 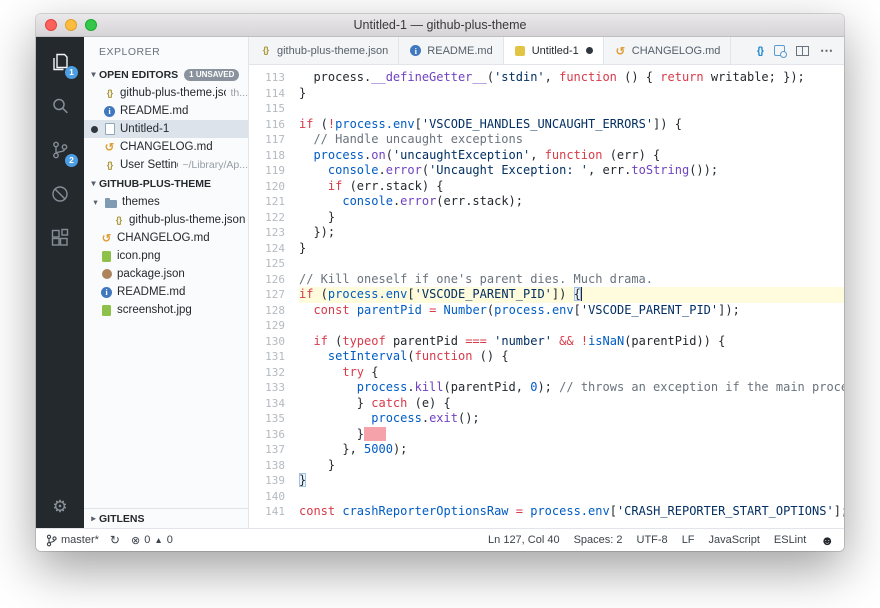 What do you see at coordinates (169, 540) in the screenshot?
I see `warning-count: 0` at bounding box center [169, 540].